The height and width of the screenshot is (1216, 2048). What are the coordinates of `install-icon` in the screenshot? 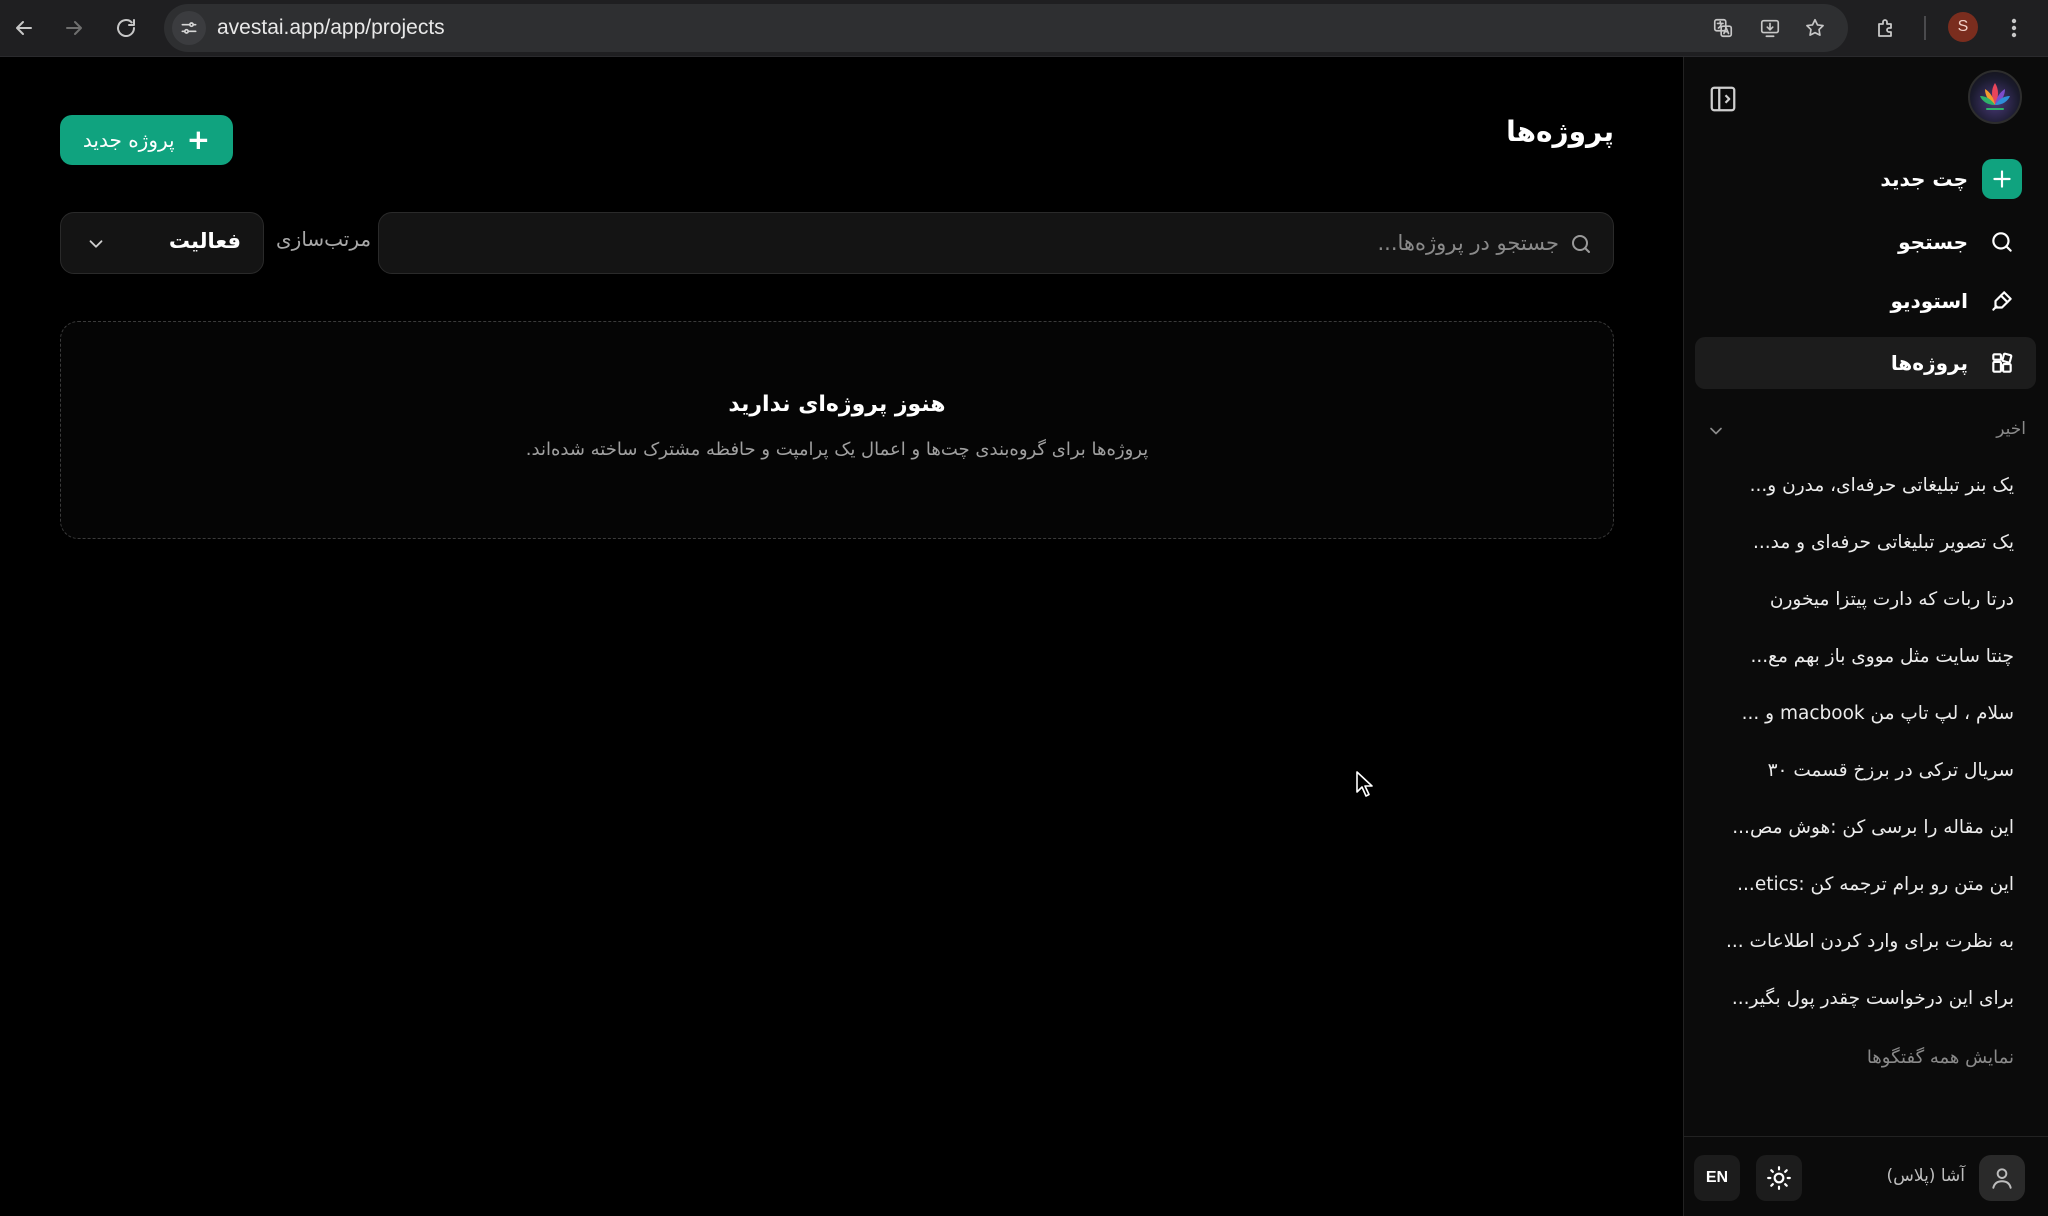 It's located at (1770, 28).